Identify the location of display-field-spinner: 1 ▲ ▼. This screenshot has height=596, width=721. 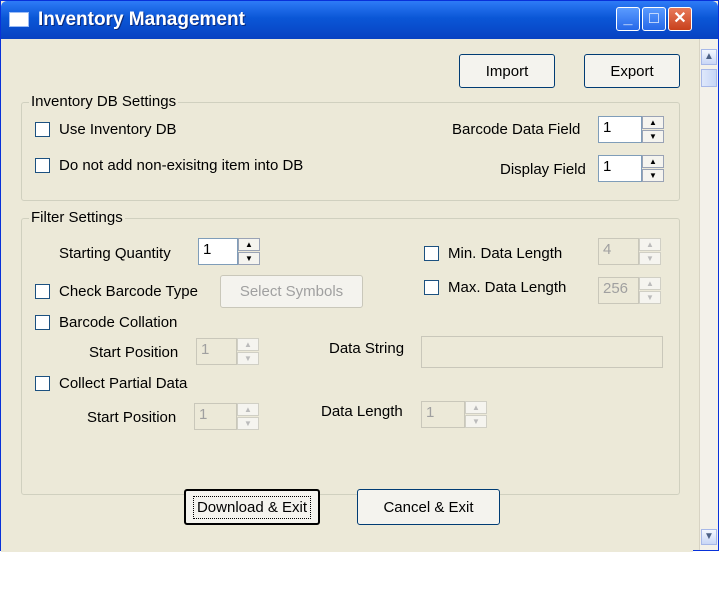
(631, 168).